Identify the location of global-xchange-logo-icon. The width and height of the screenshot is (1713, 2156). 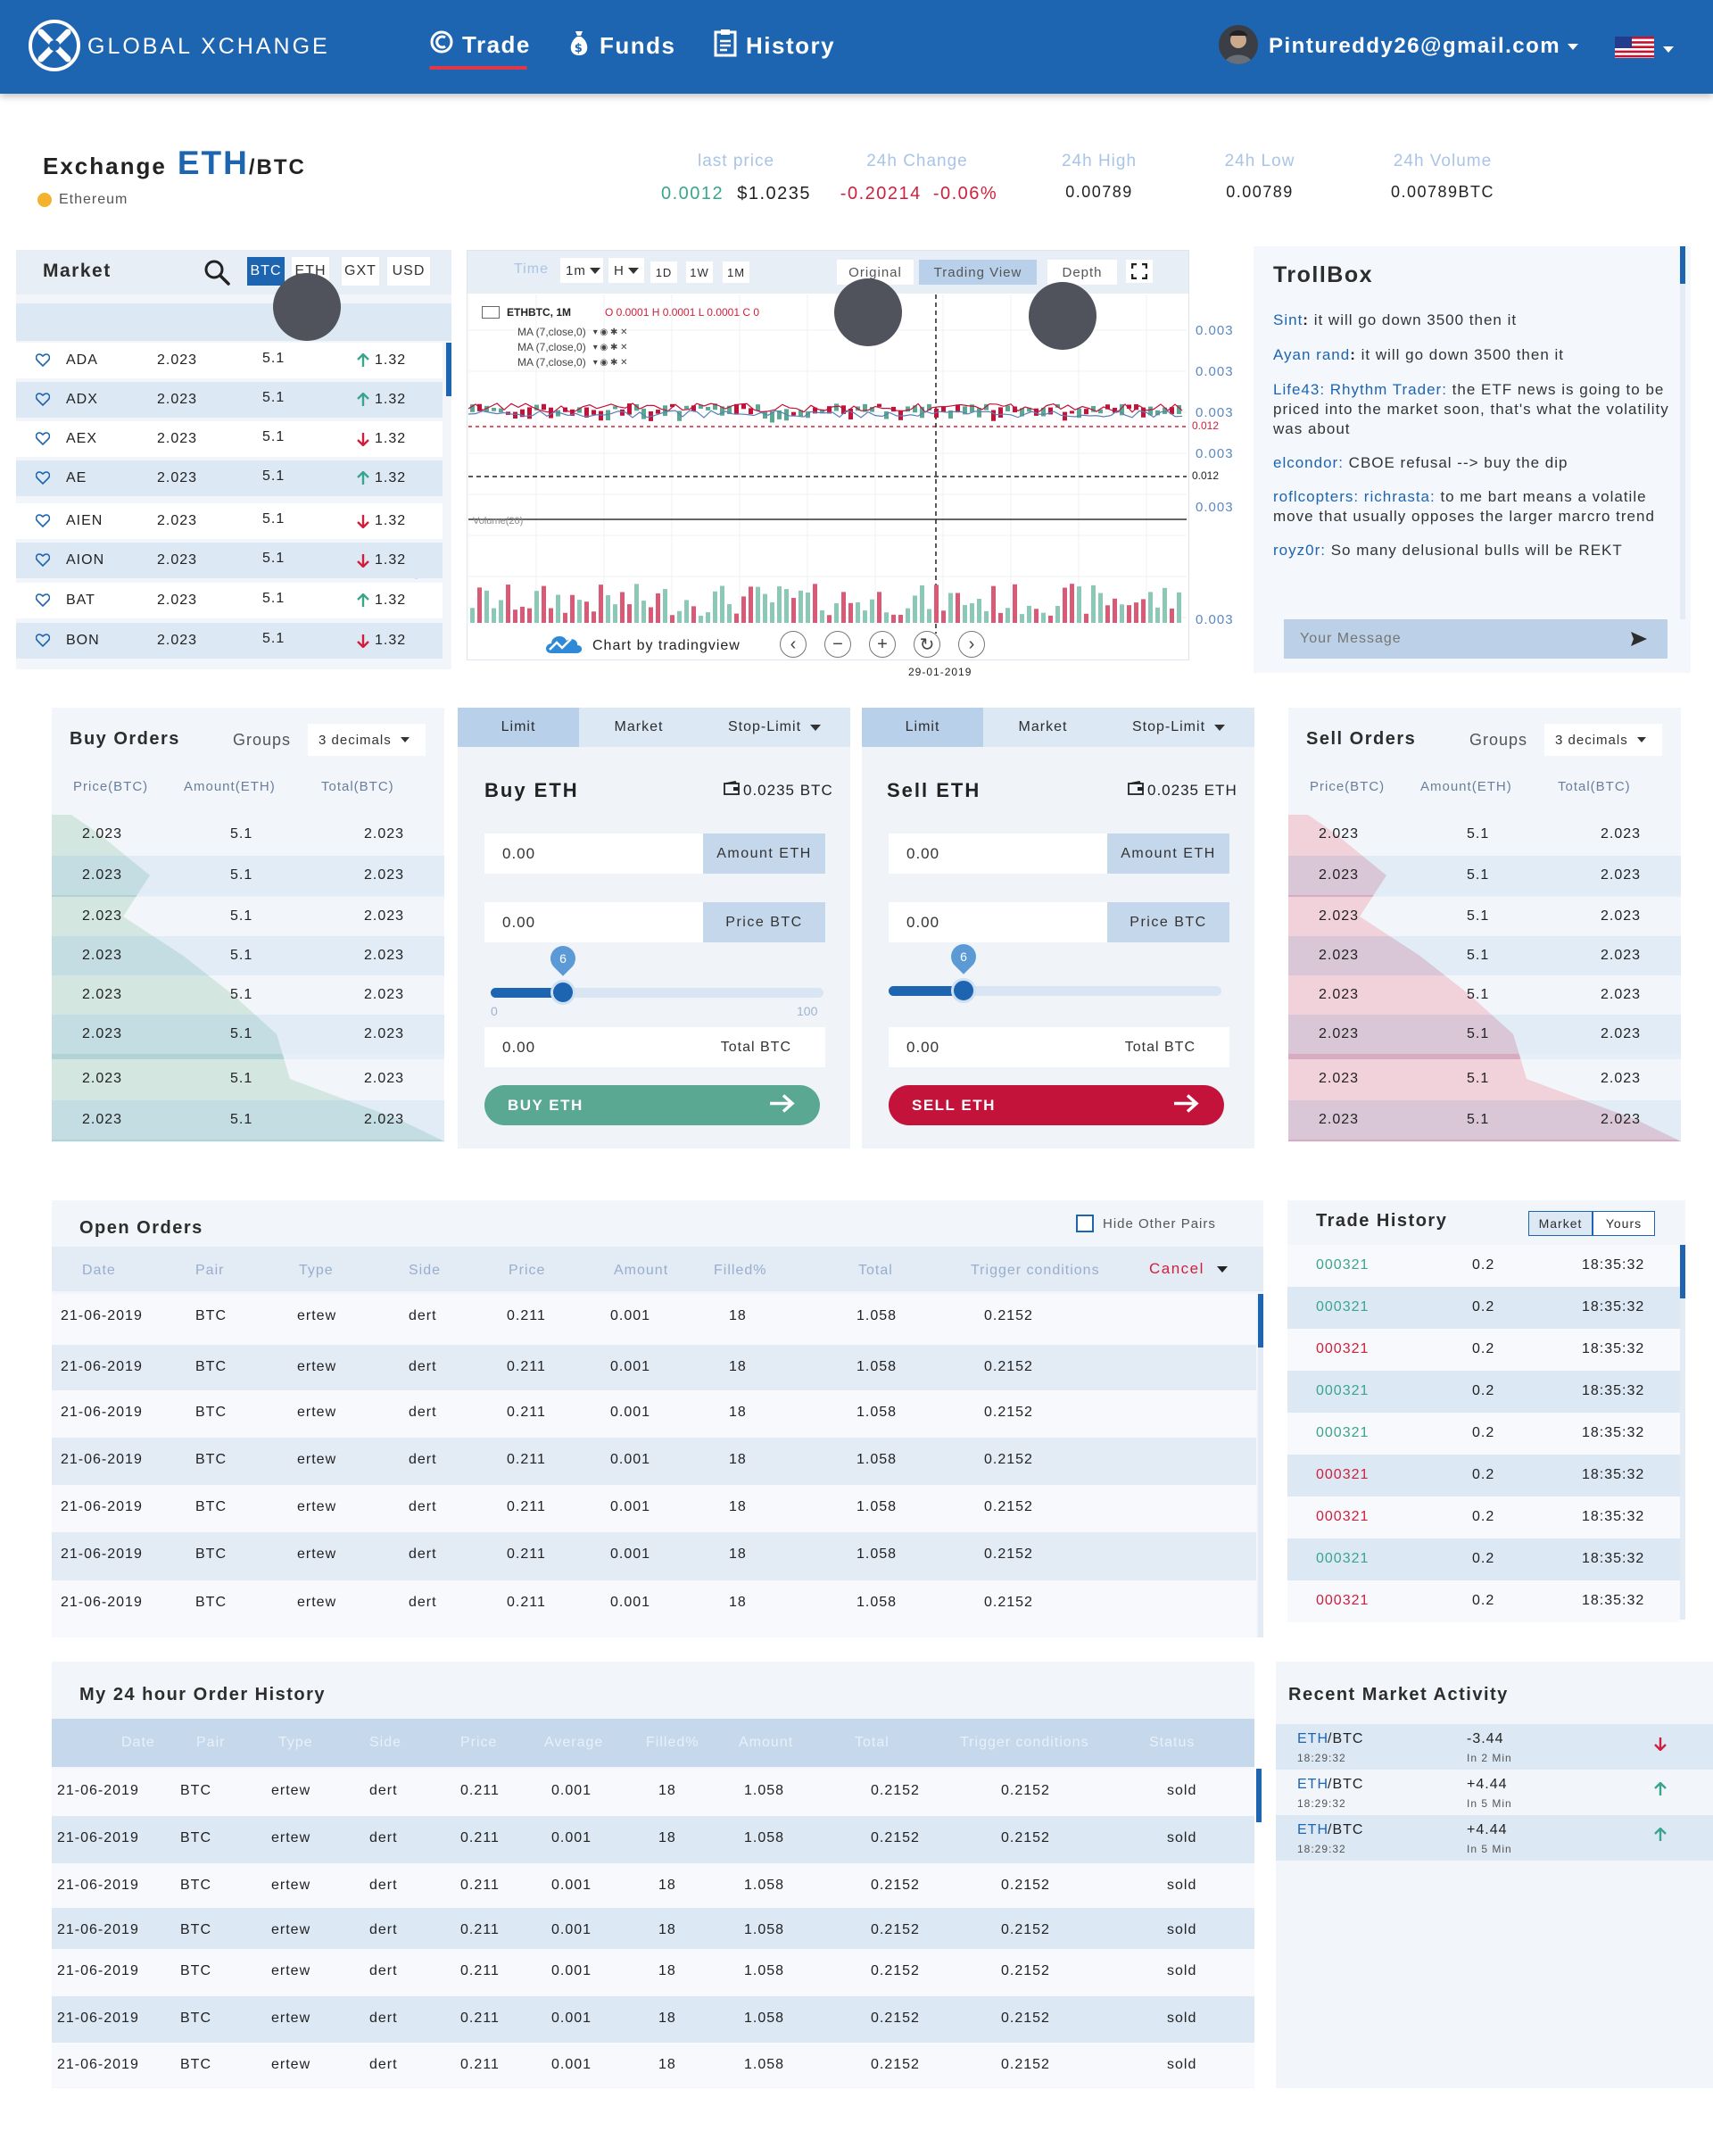
(54, 45).